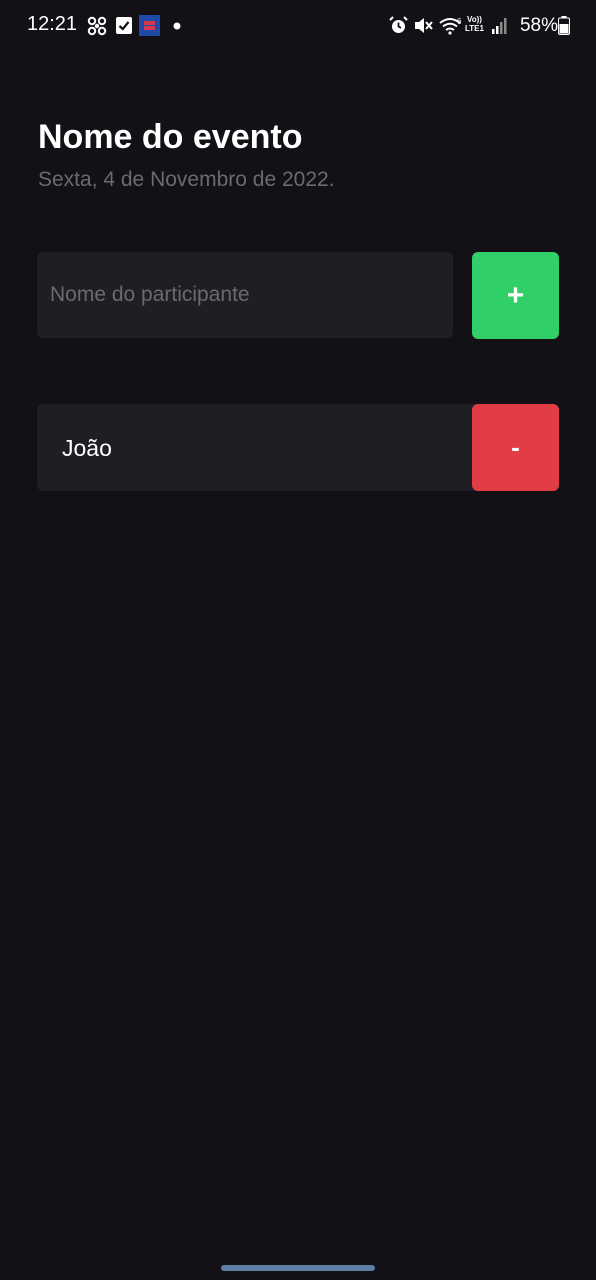 This screenshot has width=596, height=1280. What do you see at coordinates (298, 26) in the screenshot?
I see `status-bar: 12:21 6 Vo)) LTE1 58%` at bounding box center [298, 26].